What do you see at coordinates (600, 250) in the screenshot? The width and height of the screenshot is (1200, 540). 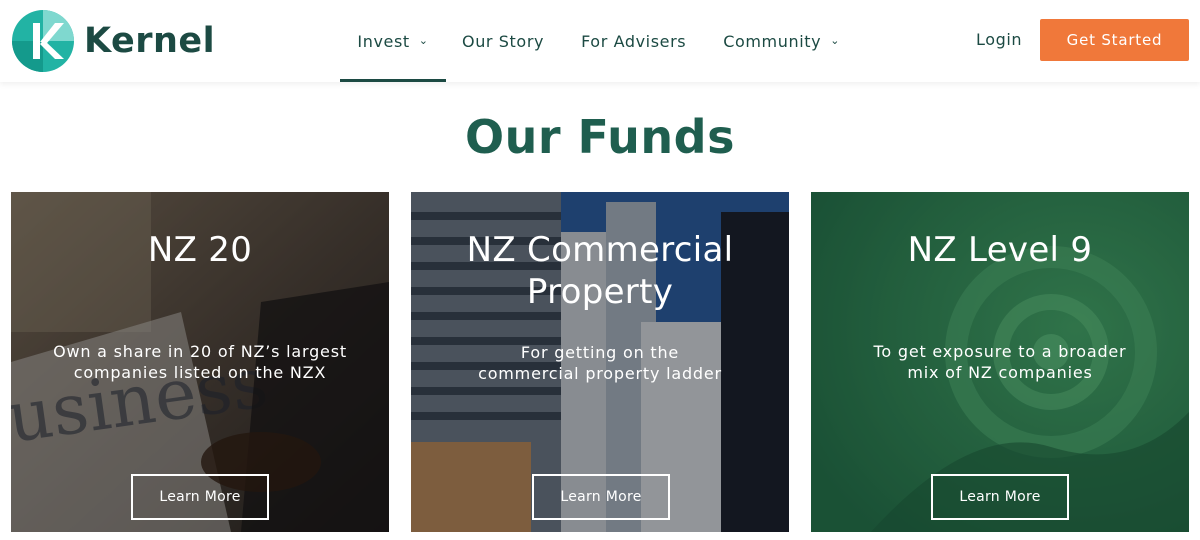 I see `fund-title-line: NZ Commercial` at bounding box center [600, 250].